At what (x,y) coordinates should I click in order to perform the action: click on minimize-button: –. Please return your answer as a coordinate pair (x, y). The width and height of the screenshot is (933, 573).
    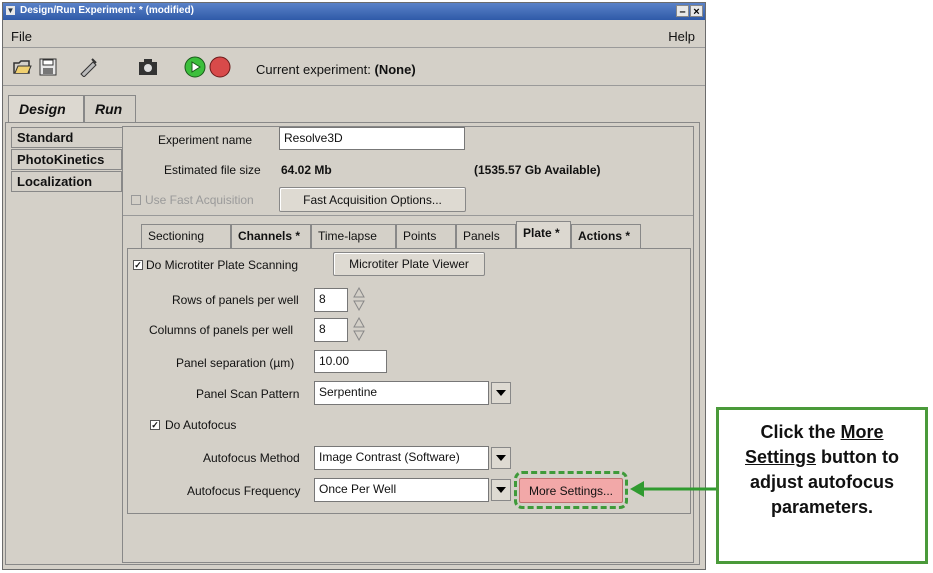
    Looking at the image, I should click on (682, 11).